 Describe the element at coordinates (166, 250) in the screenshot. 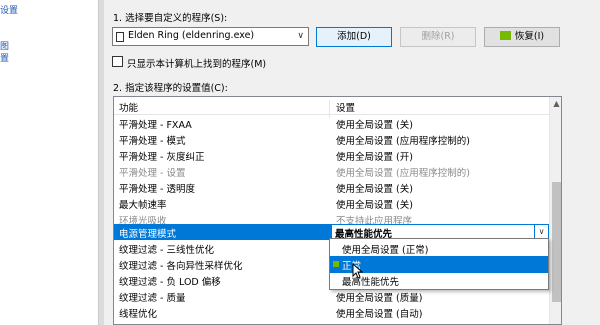

I see `feature-cell: 纹理过滤 - 三线性优化` at that location.